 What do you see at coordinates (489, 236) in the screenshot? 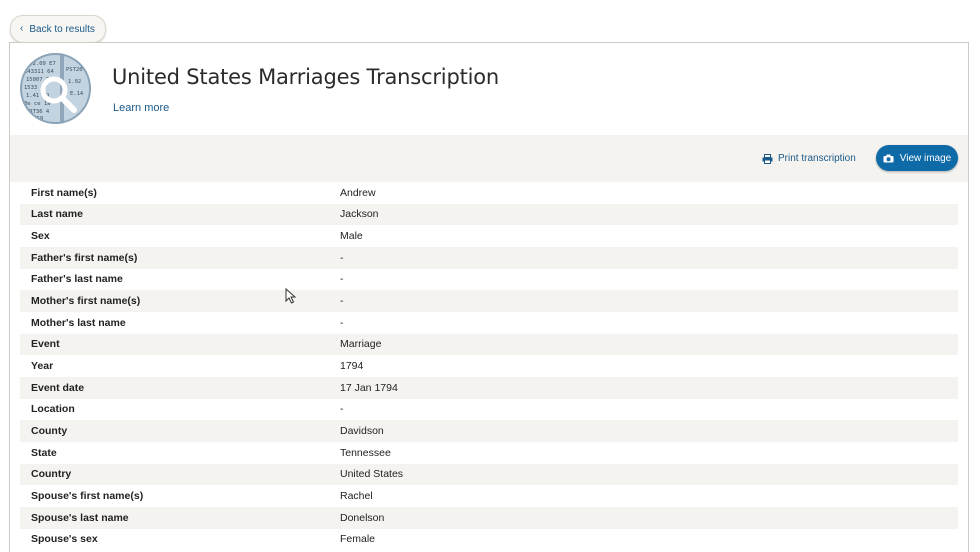
I see `field-row: Sex Male` at bounding box center [489, 236].